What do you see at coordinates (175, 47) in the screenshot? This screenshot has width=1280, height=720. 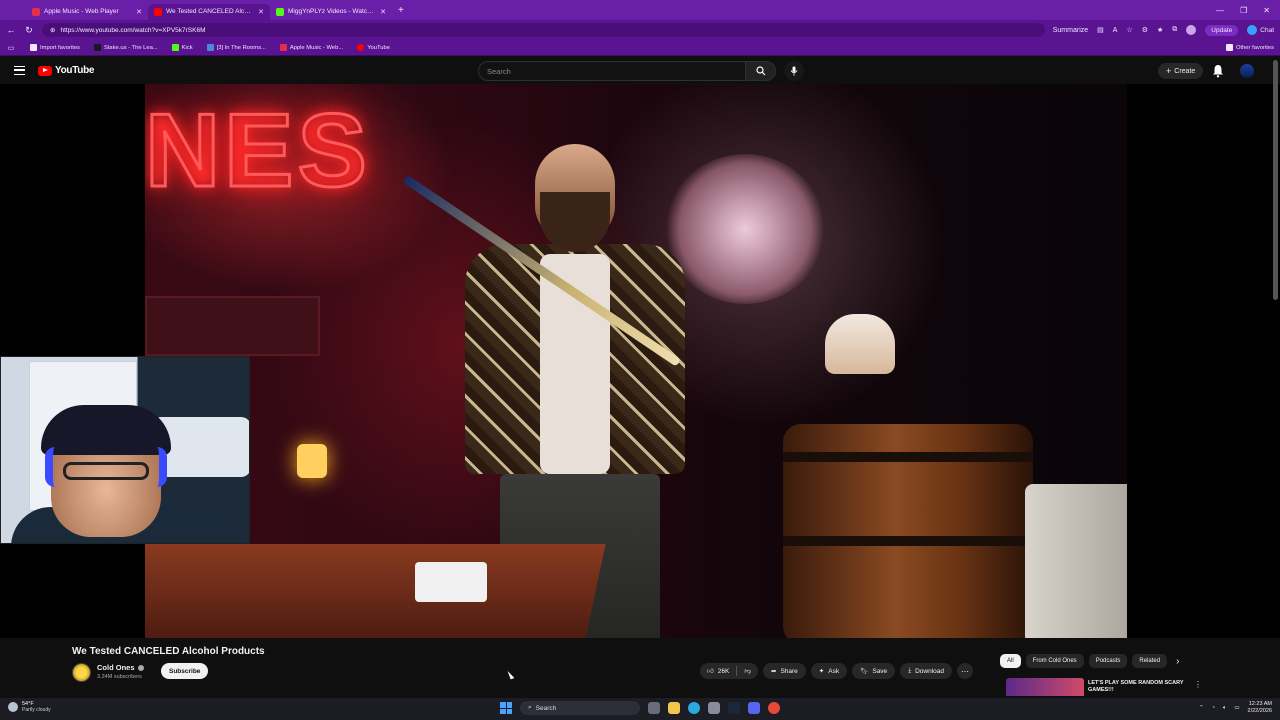 I see `kick-icon` at bounding box center [175, 47].